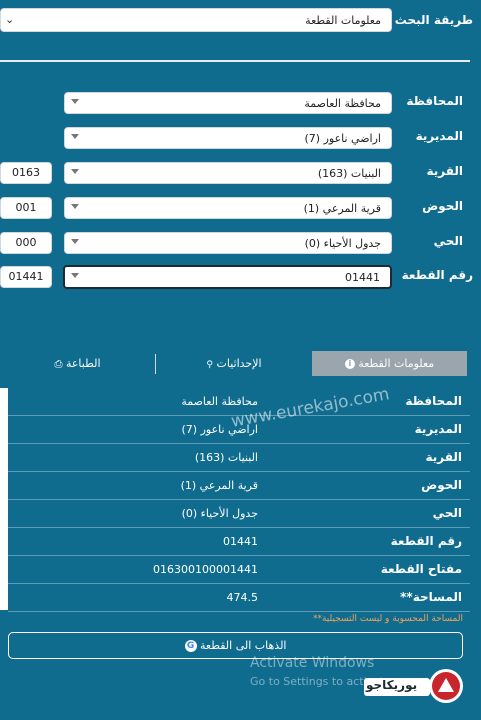 The height and width of the screenshot is (720, 481). I want to click on activate-windows-title: Activate Windows, so click(312, 663).